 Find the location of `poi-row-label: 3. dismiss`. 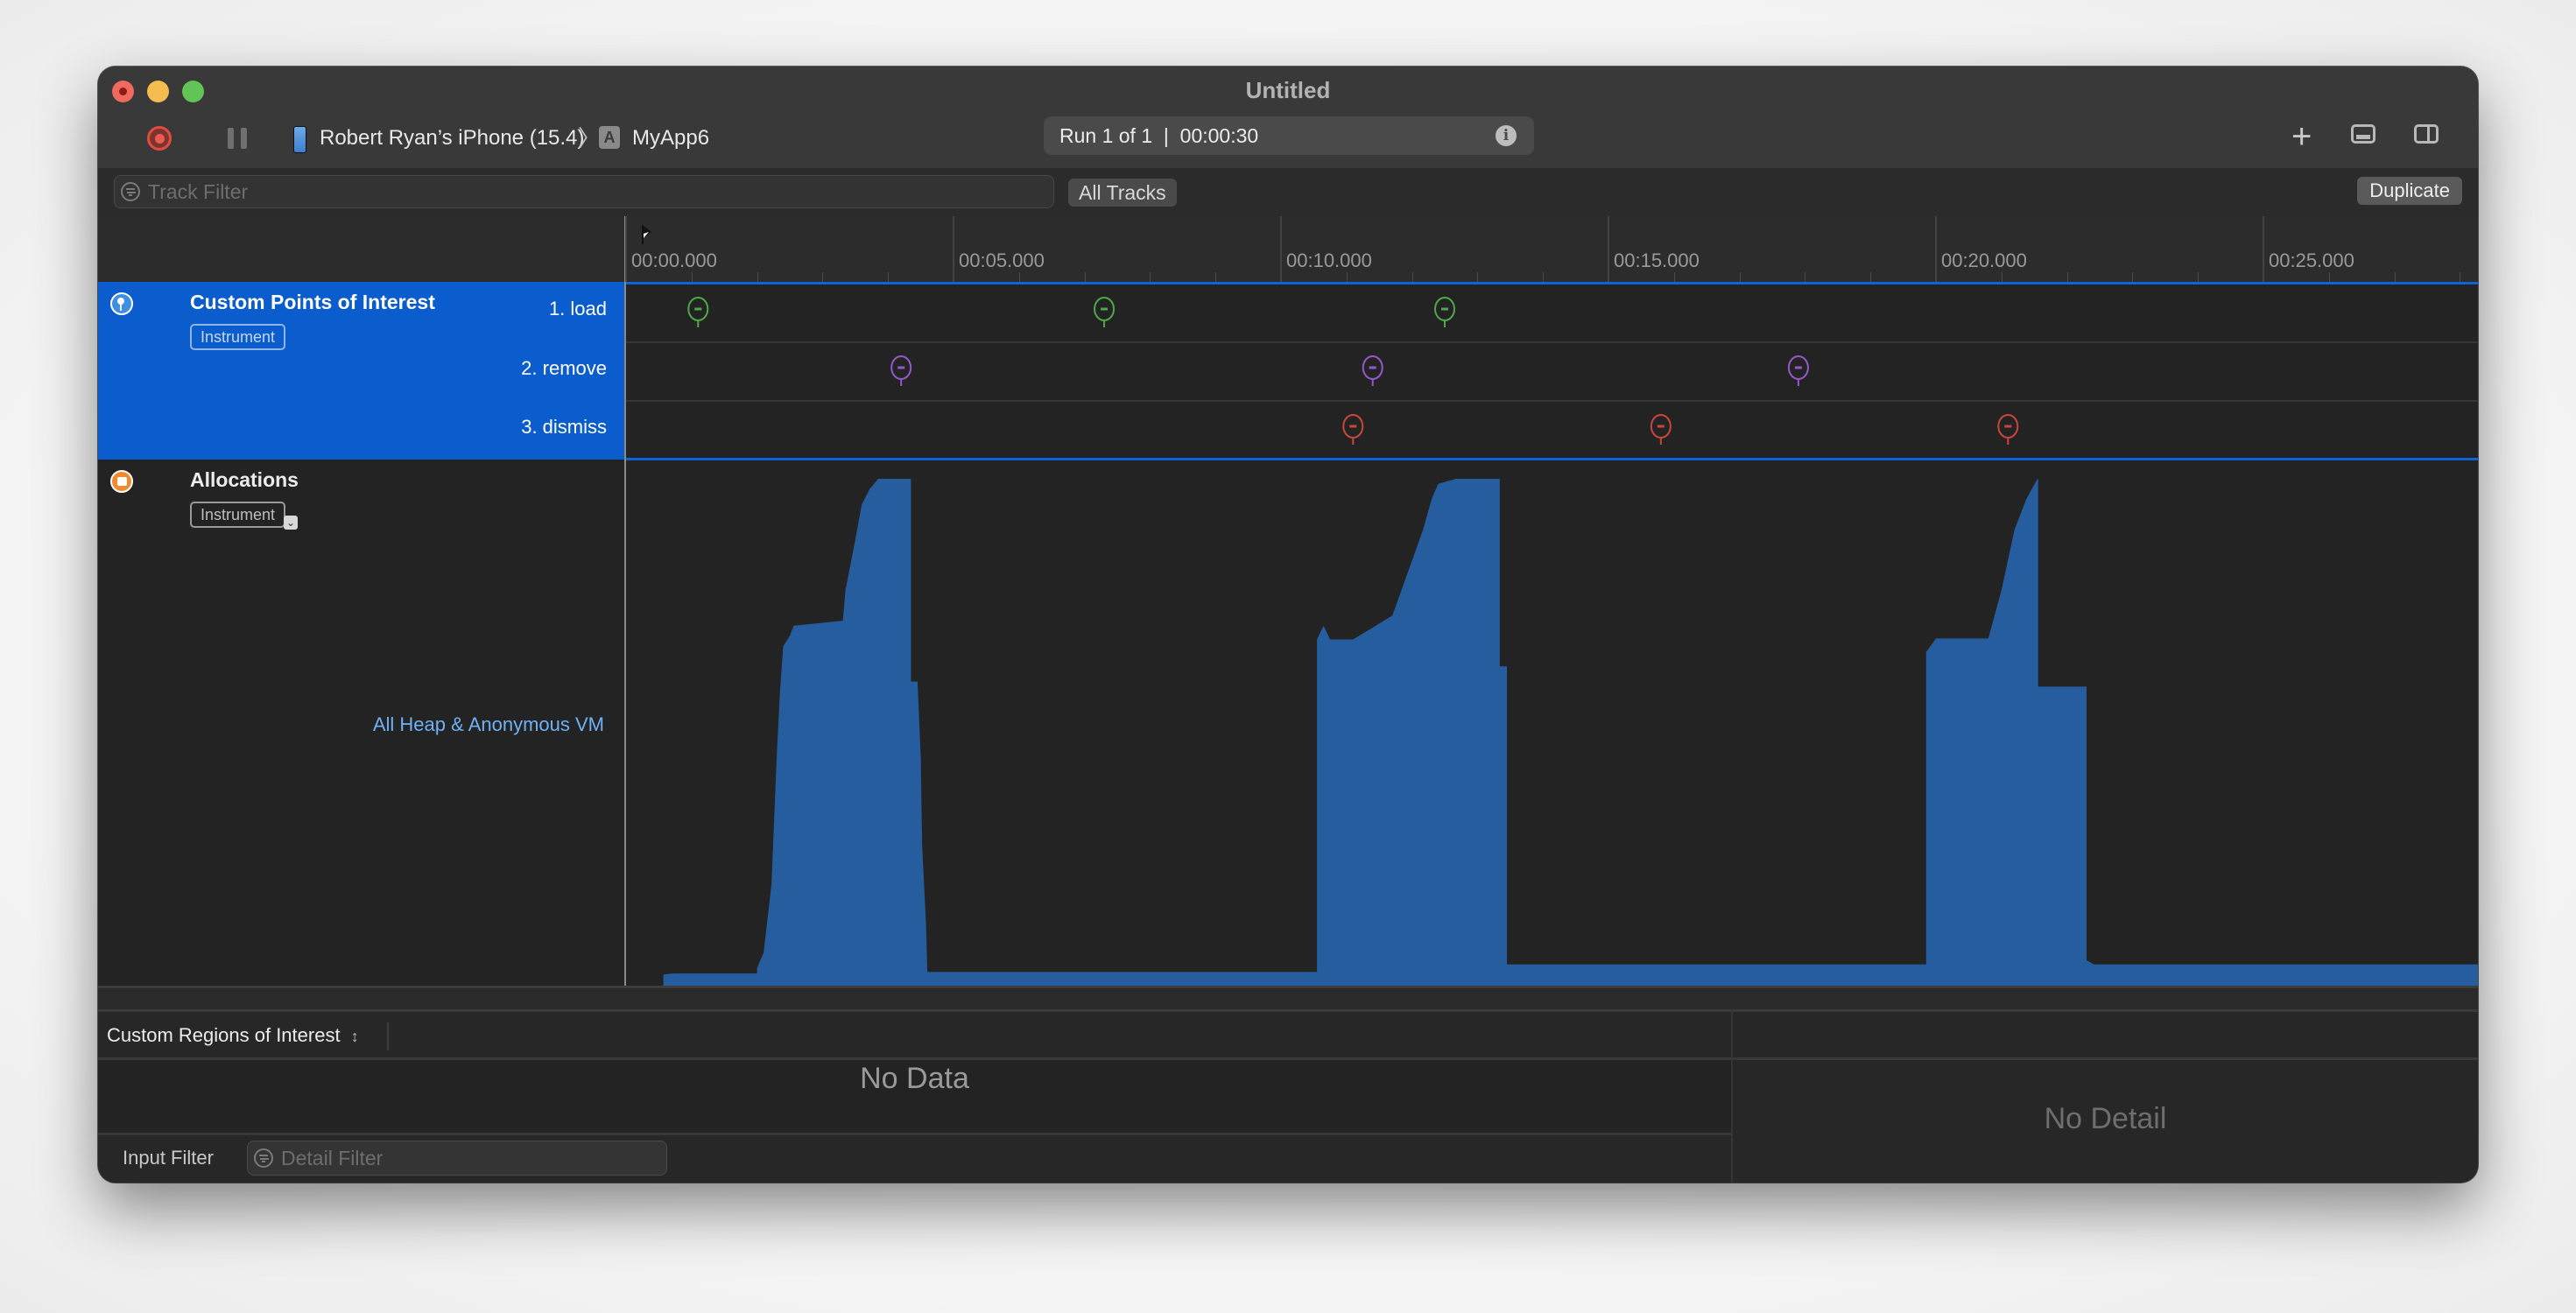

poi-row-label: 3. dismiss is located at coordinates (564, 427).